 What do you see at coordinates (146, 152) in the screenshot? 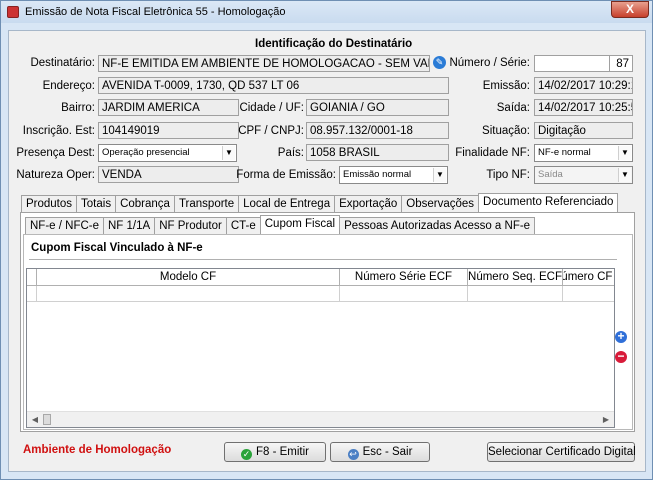
I see `presenca-value: Operação presencial` at bounding box center [146, 152].